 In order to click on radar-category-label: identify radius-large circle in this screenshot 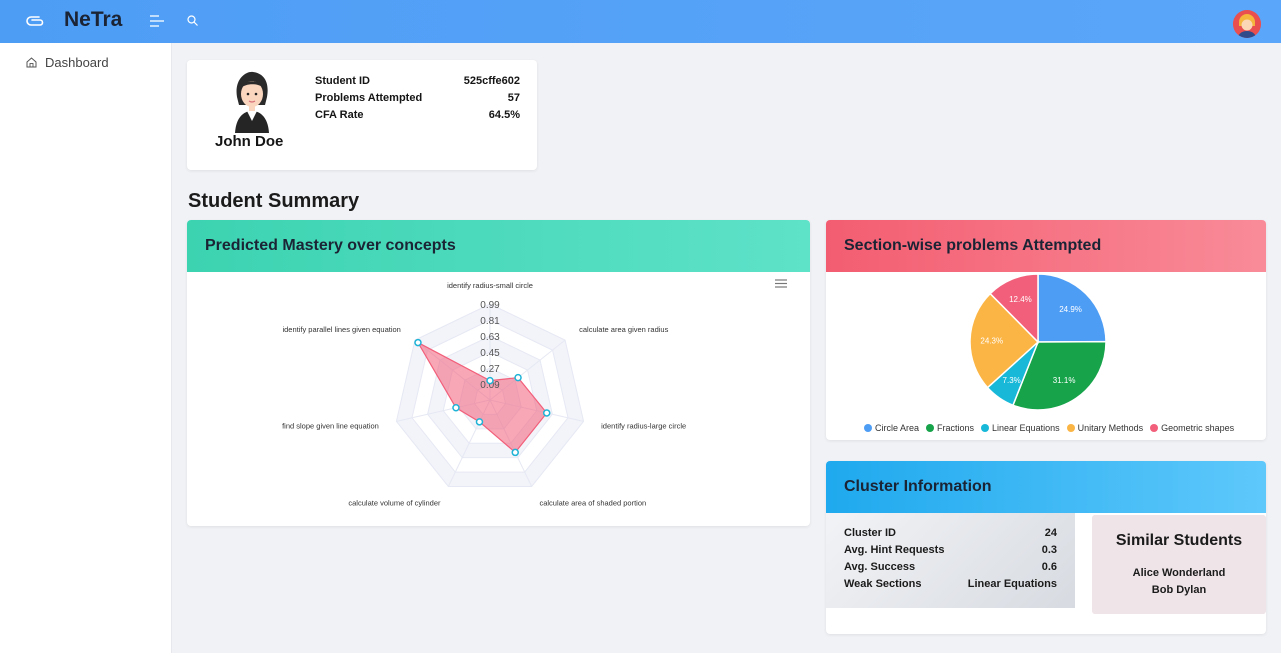, I will do `click(643, 425)`.